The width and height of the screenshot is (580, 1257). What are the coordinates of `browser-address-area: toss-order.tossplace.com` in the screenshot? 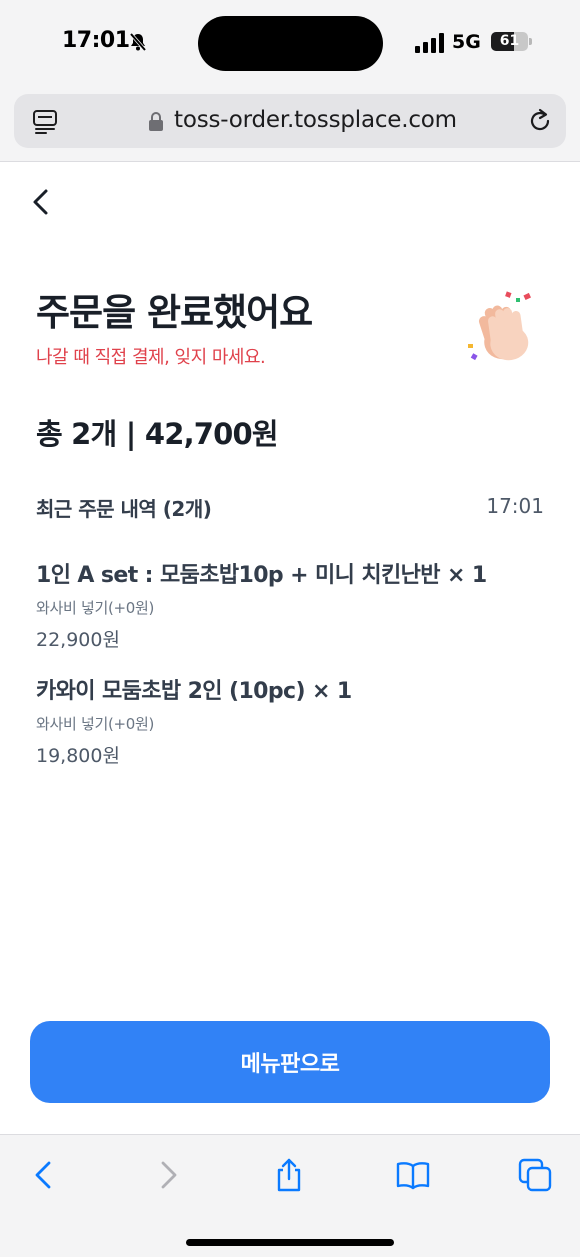 It's located at (290, 126).